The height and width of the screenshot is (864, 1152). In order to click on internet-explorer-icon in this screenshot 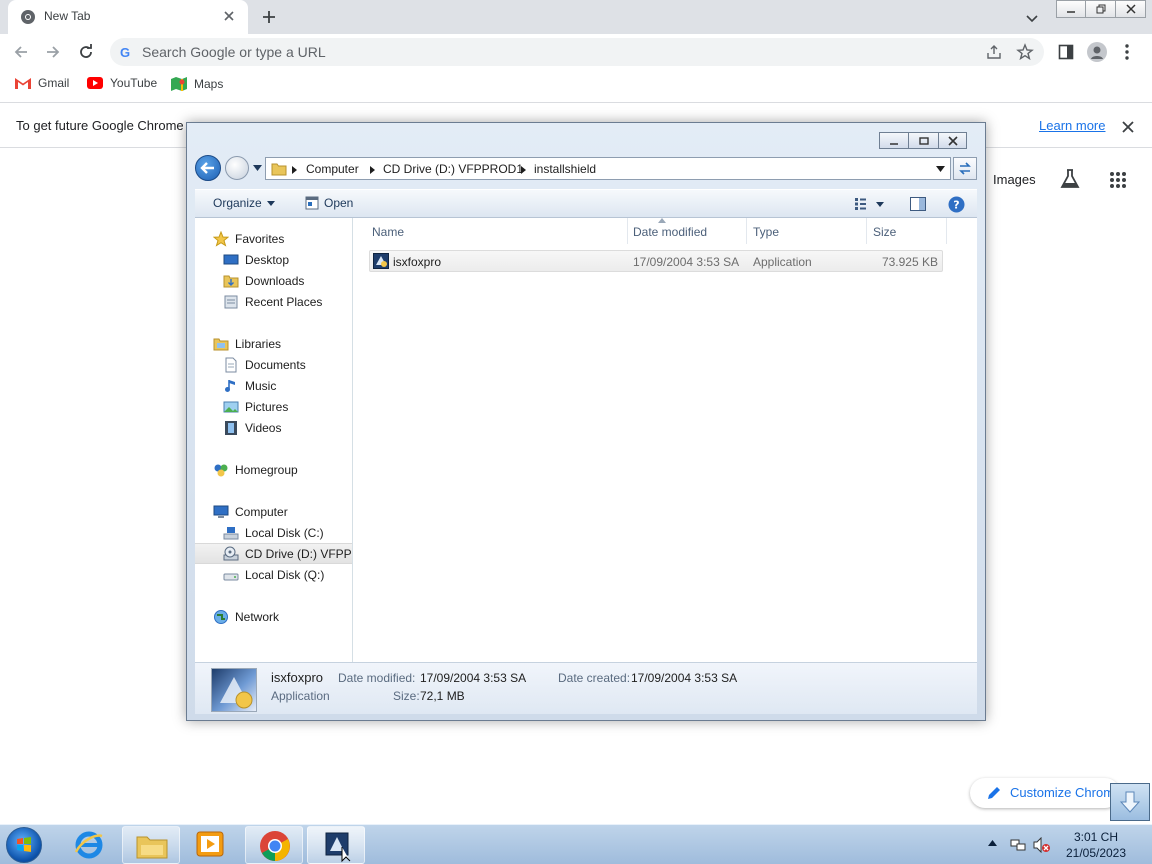, I will do `click(89, 845)`.